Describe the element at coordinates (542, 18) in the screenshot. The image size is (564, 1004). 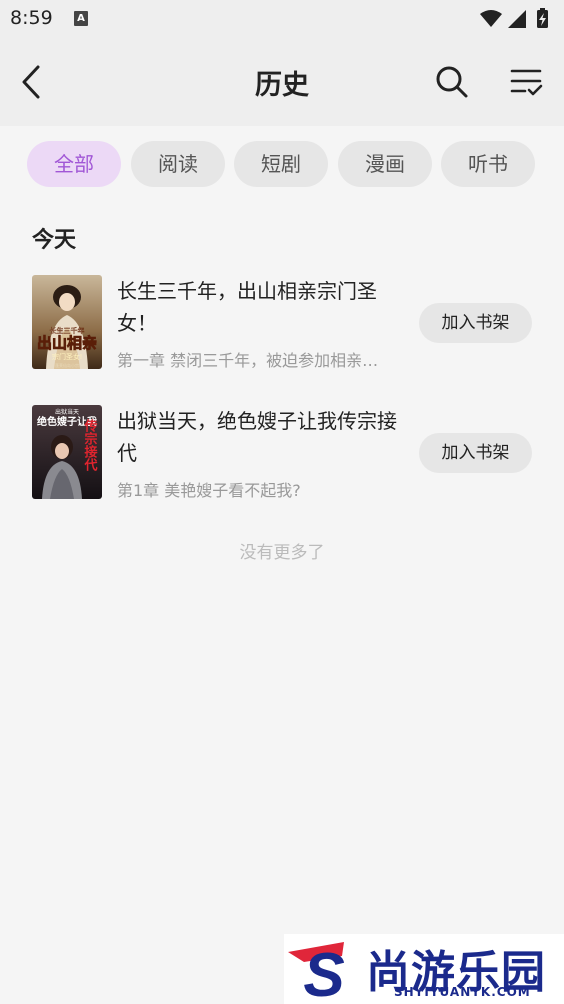
I see `battery-icon` at that location.